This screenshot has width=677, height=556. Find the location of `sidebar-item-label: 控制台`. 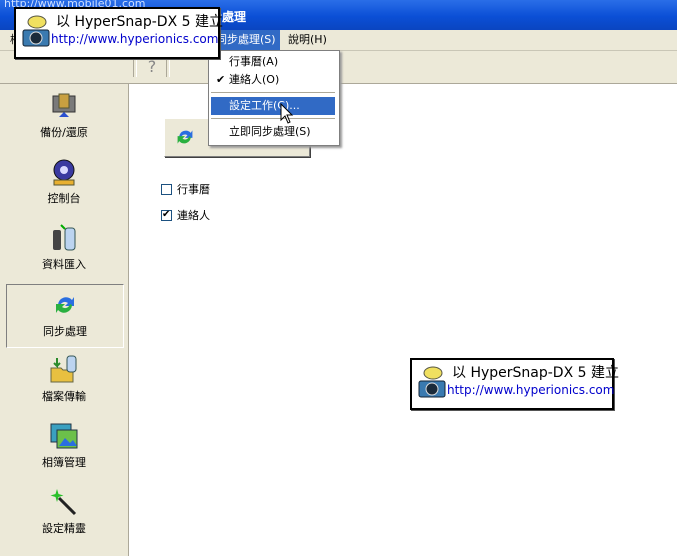

sidebar-item-label: 控制台 is located at coordinates (64, 198).